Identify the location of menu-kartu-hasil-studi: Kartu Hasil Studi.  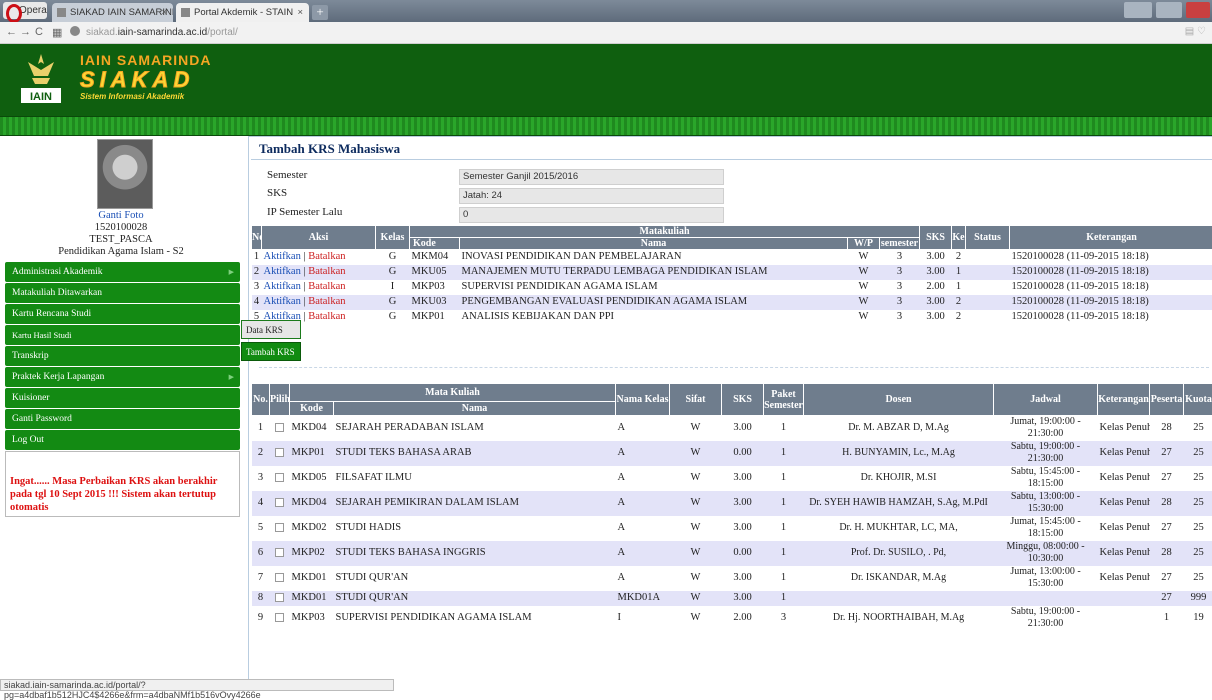
(122, 335).